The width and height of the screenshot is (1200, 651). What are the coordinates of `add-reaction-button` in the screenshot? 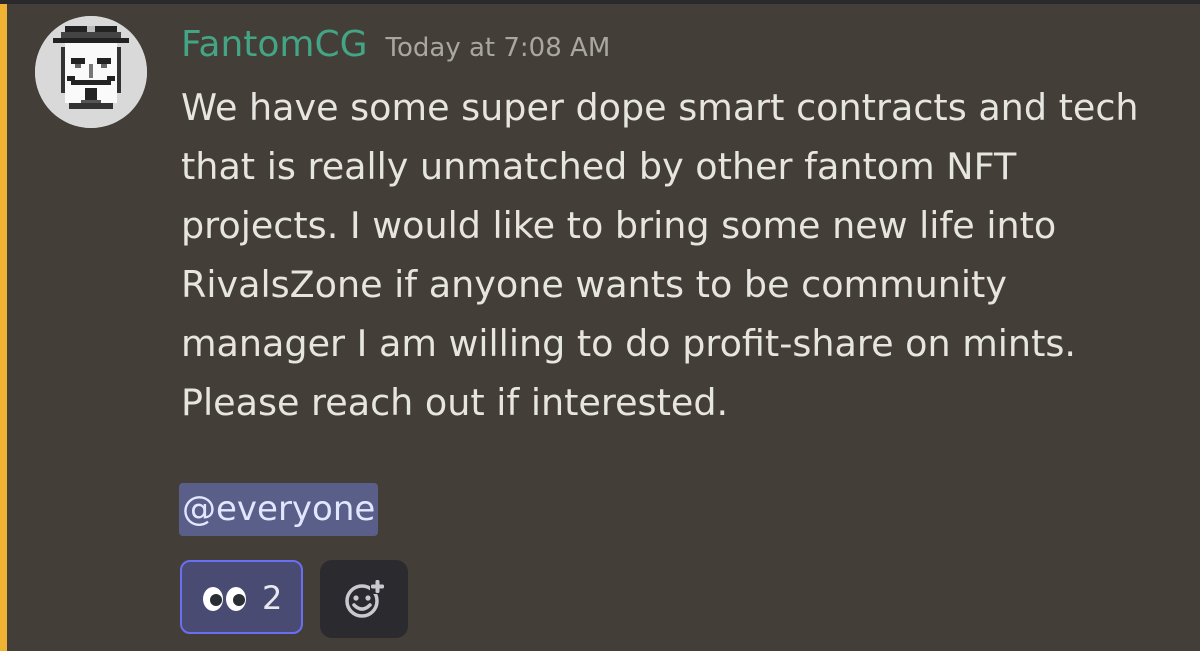 It's located at (364, 599).